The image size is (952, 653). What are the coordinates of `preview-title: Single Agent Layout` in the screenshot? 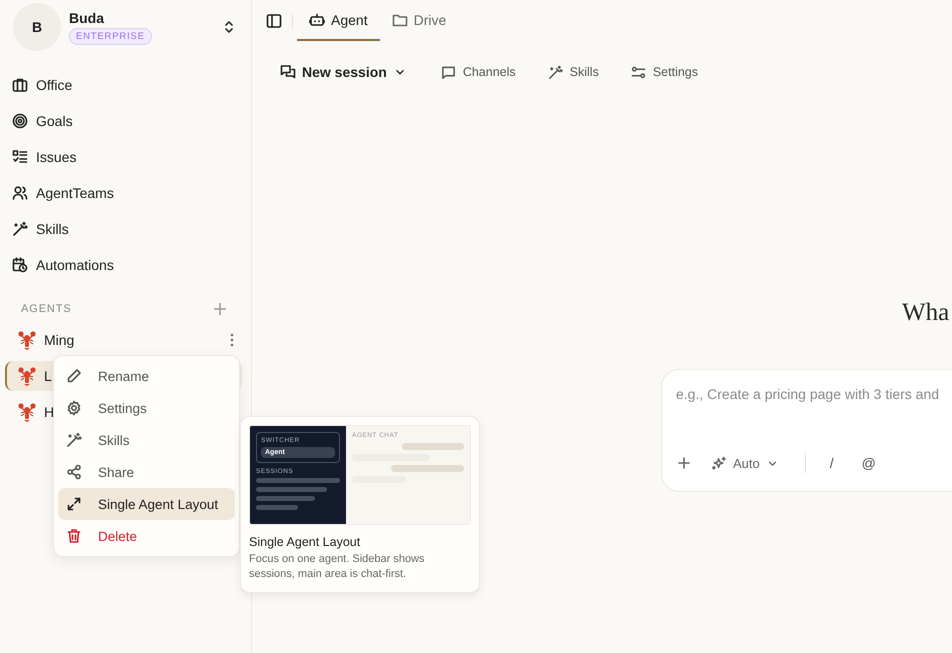 It's located at (305, 542).